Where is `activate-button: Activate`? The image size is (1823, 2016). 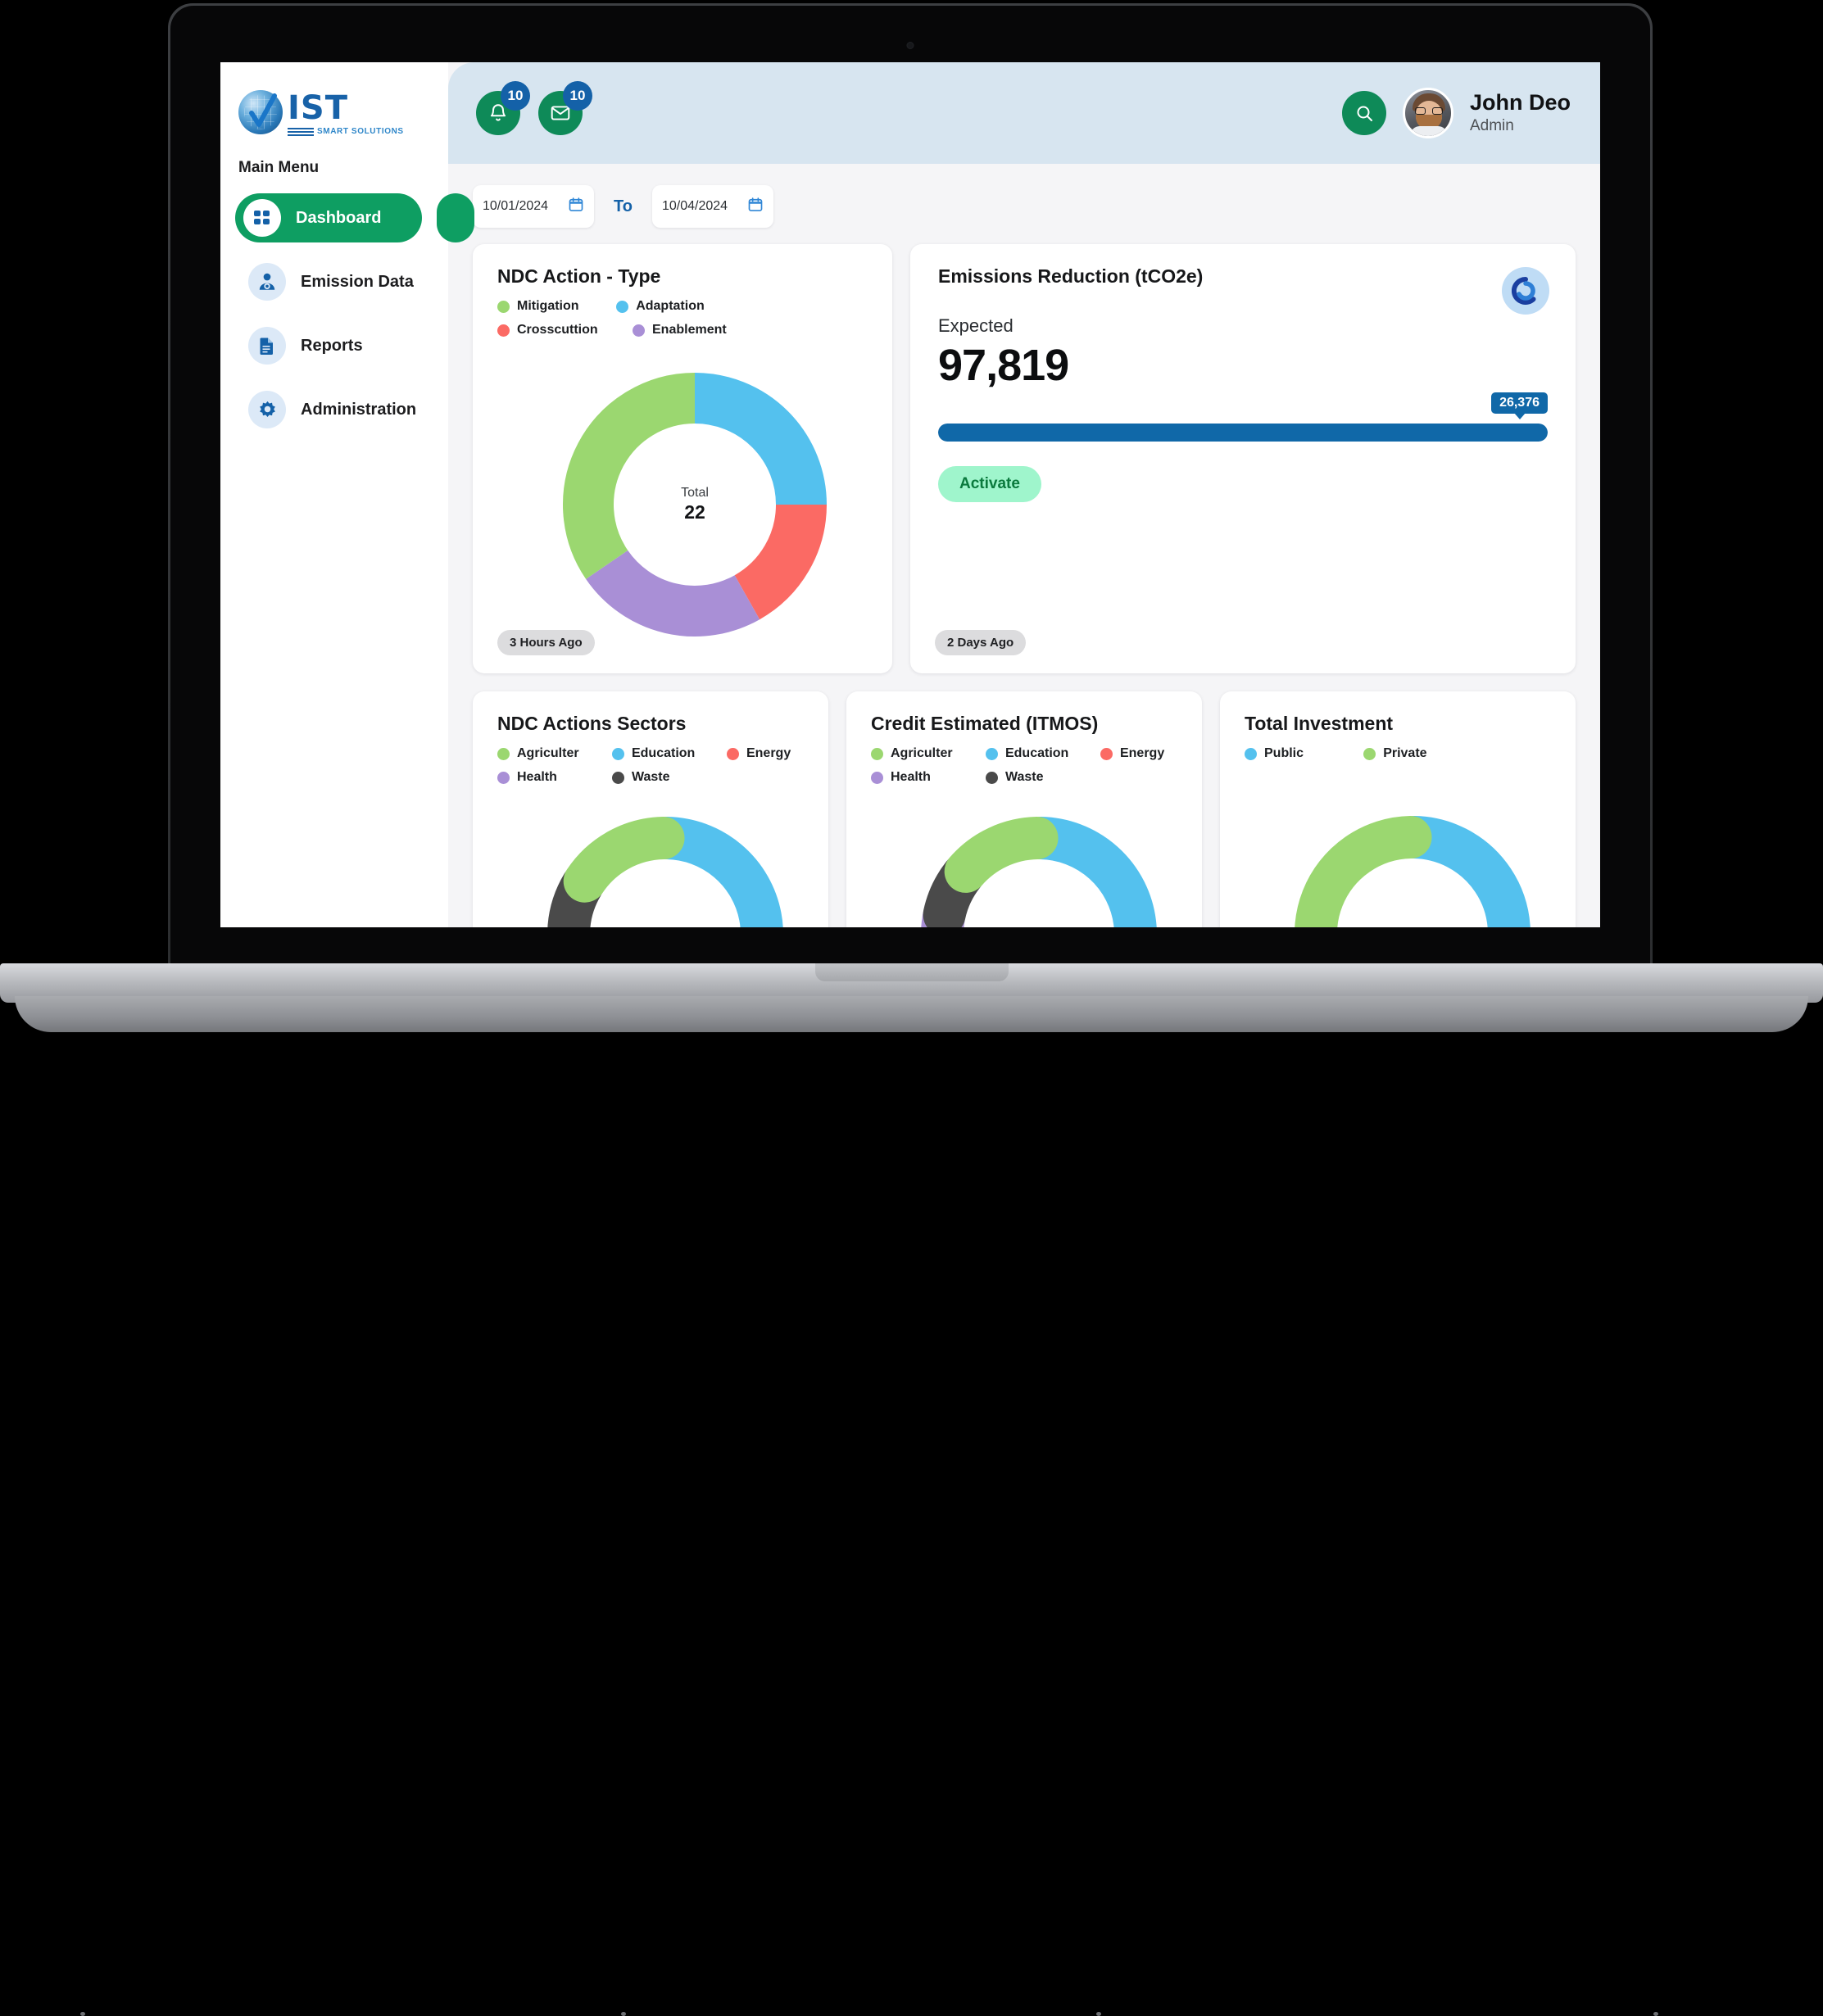 activate-button: Activate is located at coordinates (989, 484).